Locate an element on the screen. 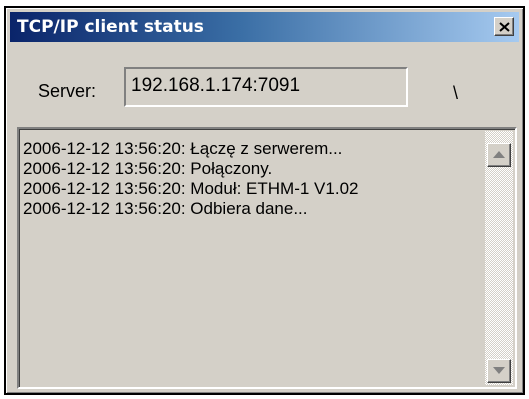 The image size is (529, 399). scroll-down-button is located at coordinates (499, 371).